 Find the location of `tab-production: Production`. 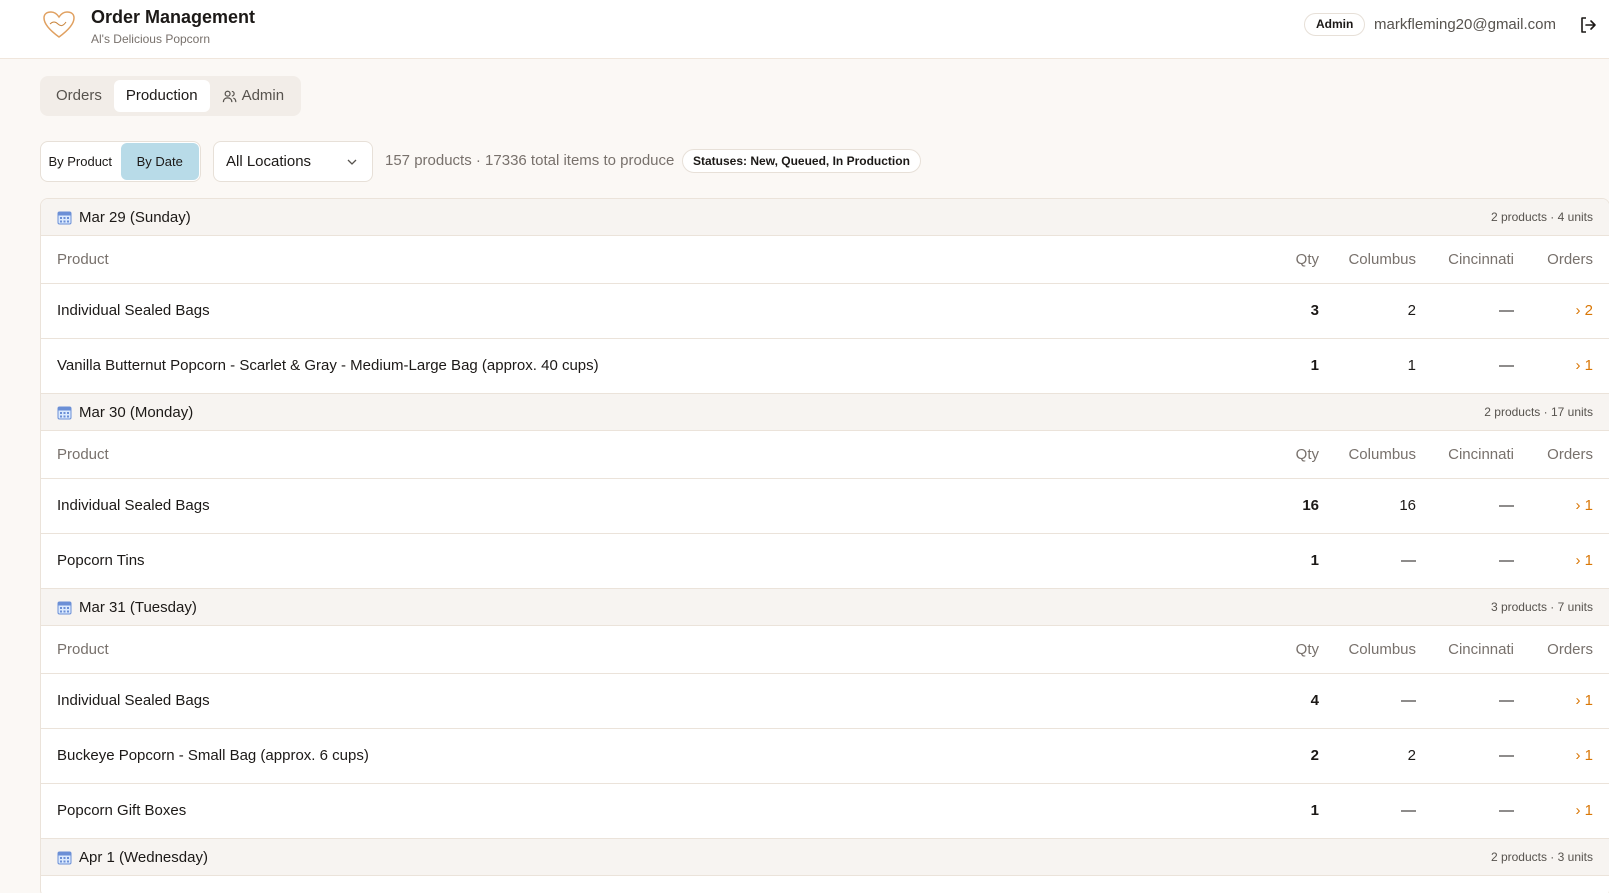

tab-production: Production is located at coordinates (161, 96).